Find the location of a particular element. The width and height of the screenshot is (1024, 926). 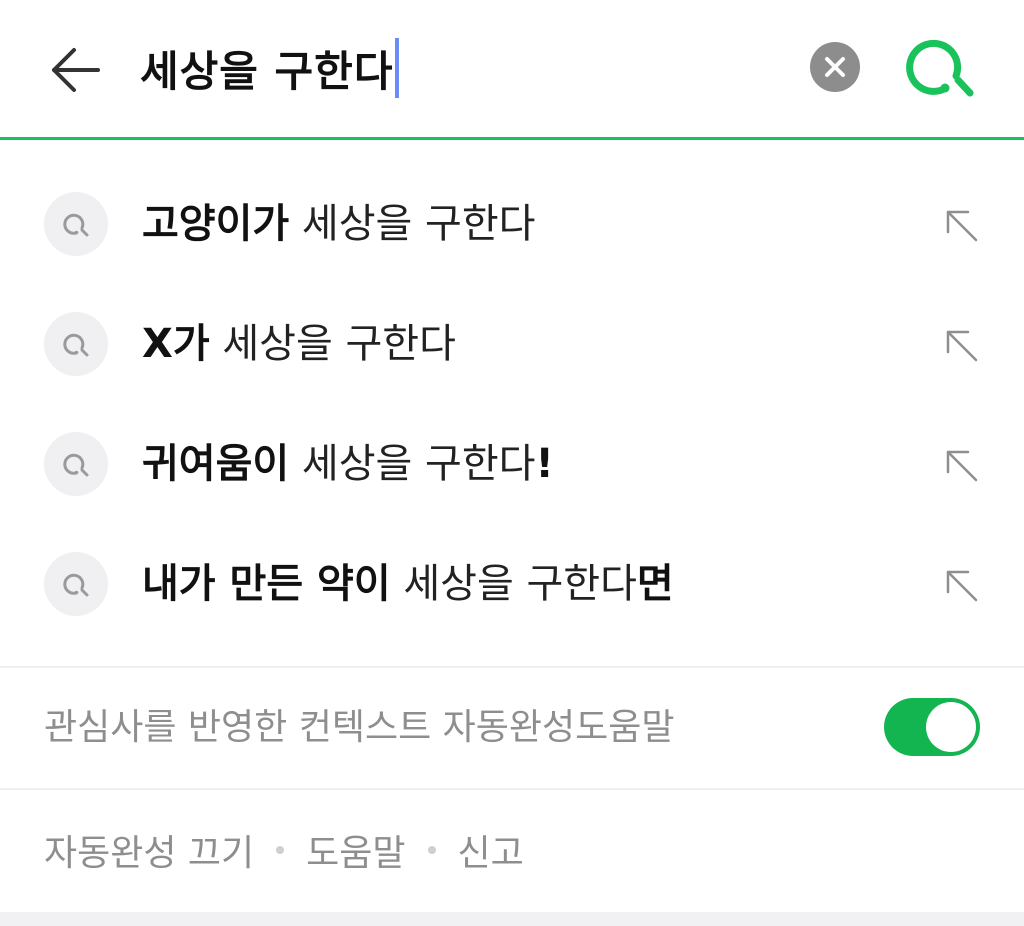

suggestion-text: 귀여움이 세상을 구한다! is located at coordinates (348, 464).